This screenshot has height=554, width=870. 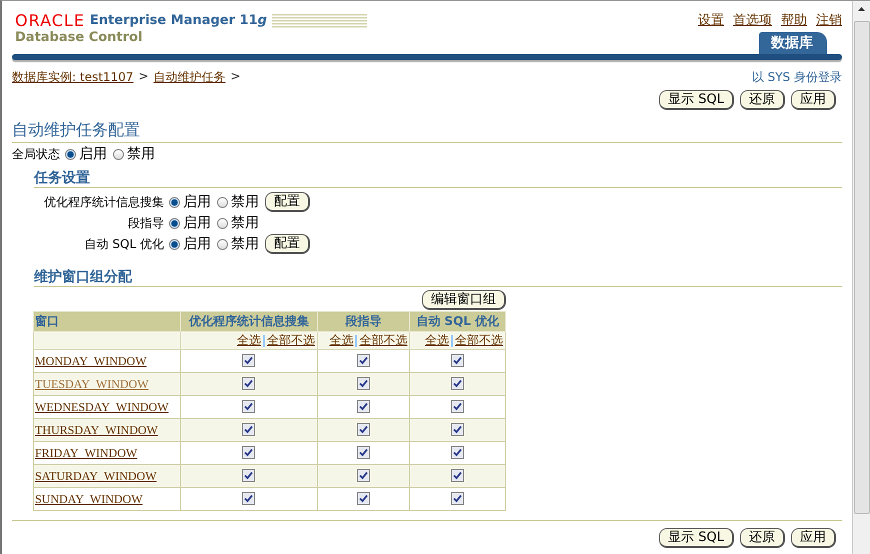 I want to click on edit-window-group-button: 编辑窗口组, so click(x=464, y=300).